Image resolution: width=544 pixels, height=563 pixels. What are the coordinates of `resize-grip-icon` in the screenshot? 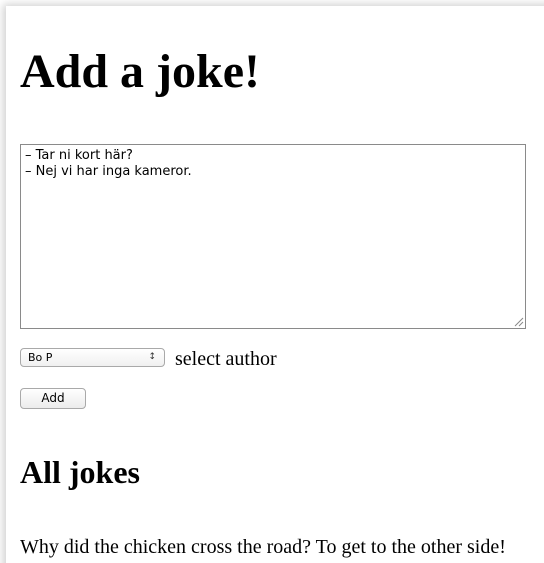 It's located at (519, 322).